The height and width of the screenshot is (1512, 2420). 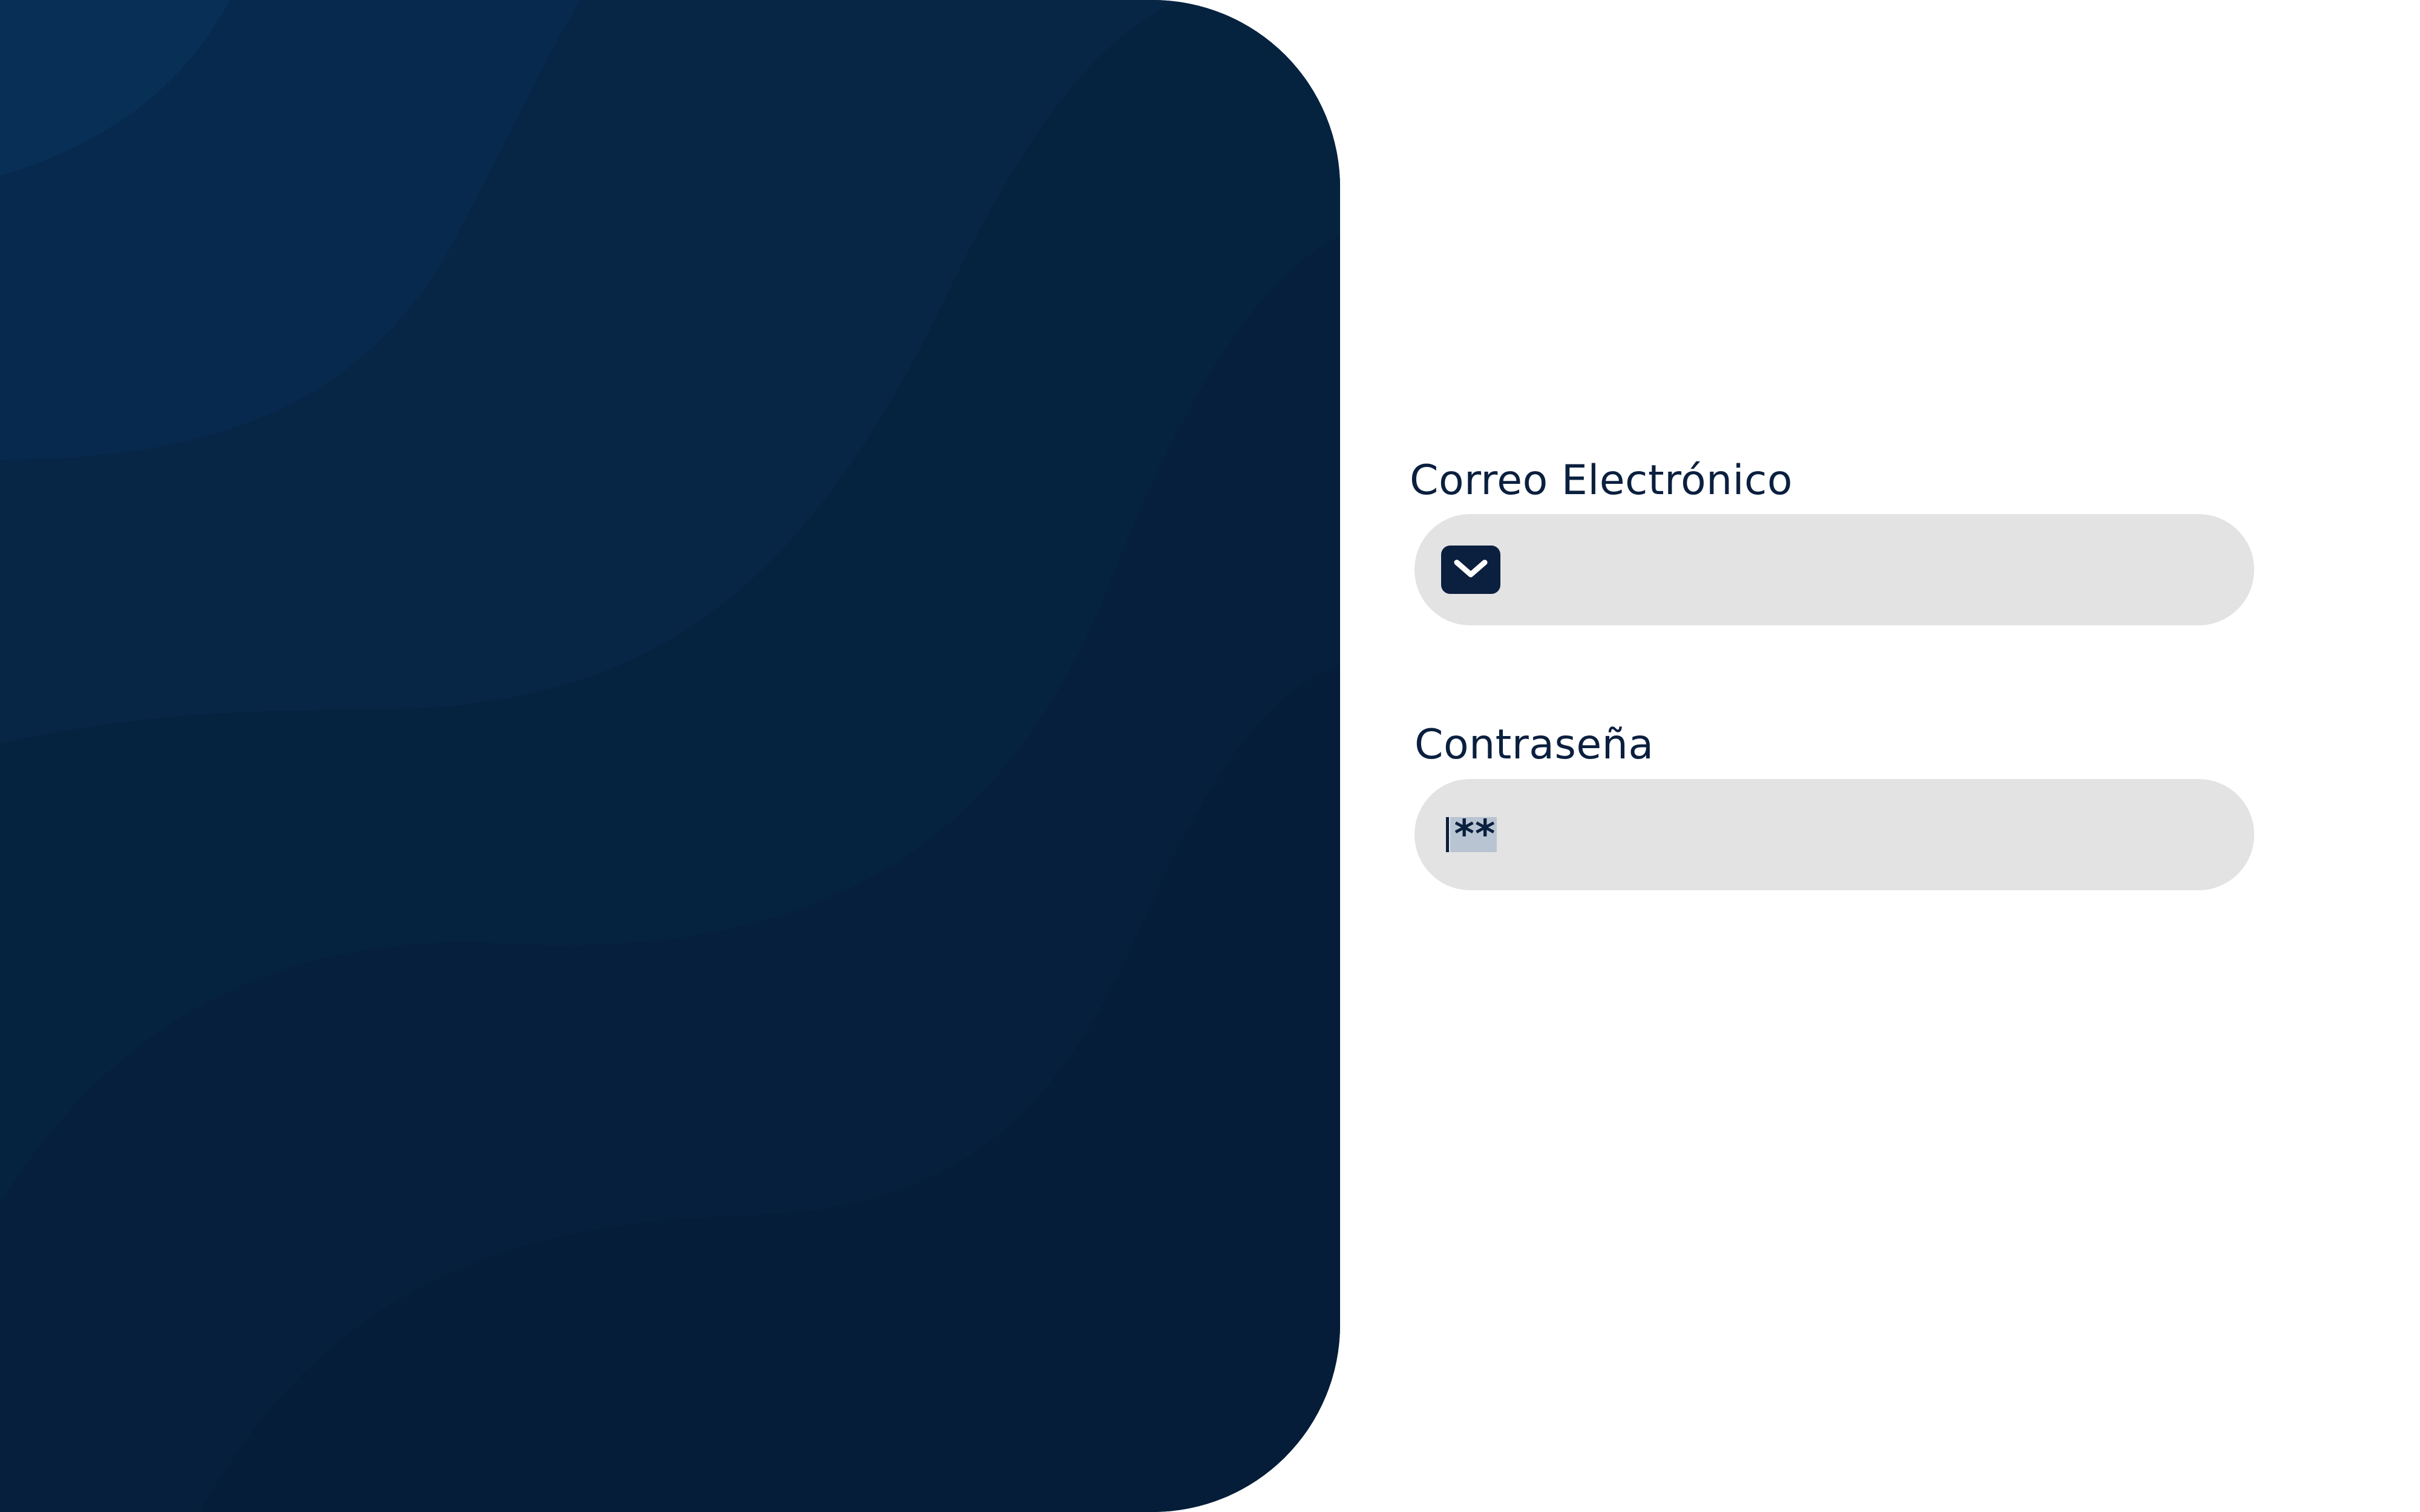 What do you see at coordinates (1448, 834) in the screenshot?
I see `text-caret` at bounding box center [1448, 834].